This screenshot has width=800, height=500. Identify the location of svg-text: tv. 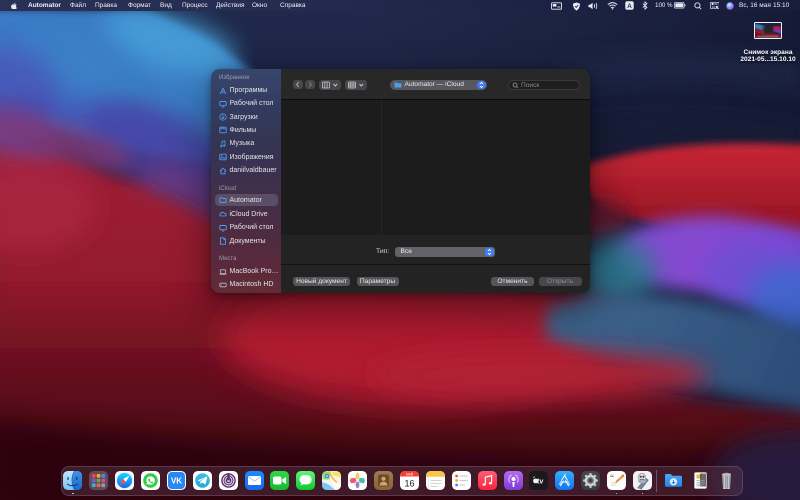
(540, 481).